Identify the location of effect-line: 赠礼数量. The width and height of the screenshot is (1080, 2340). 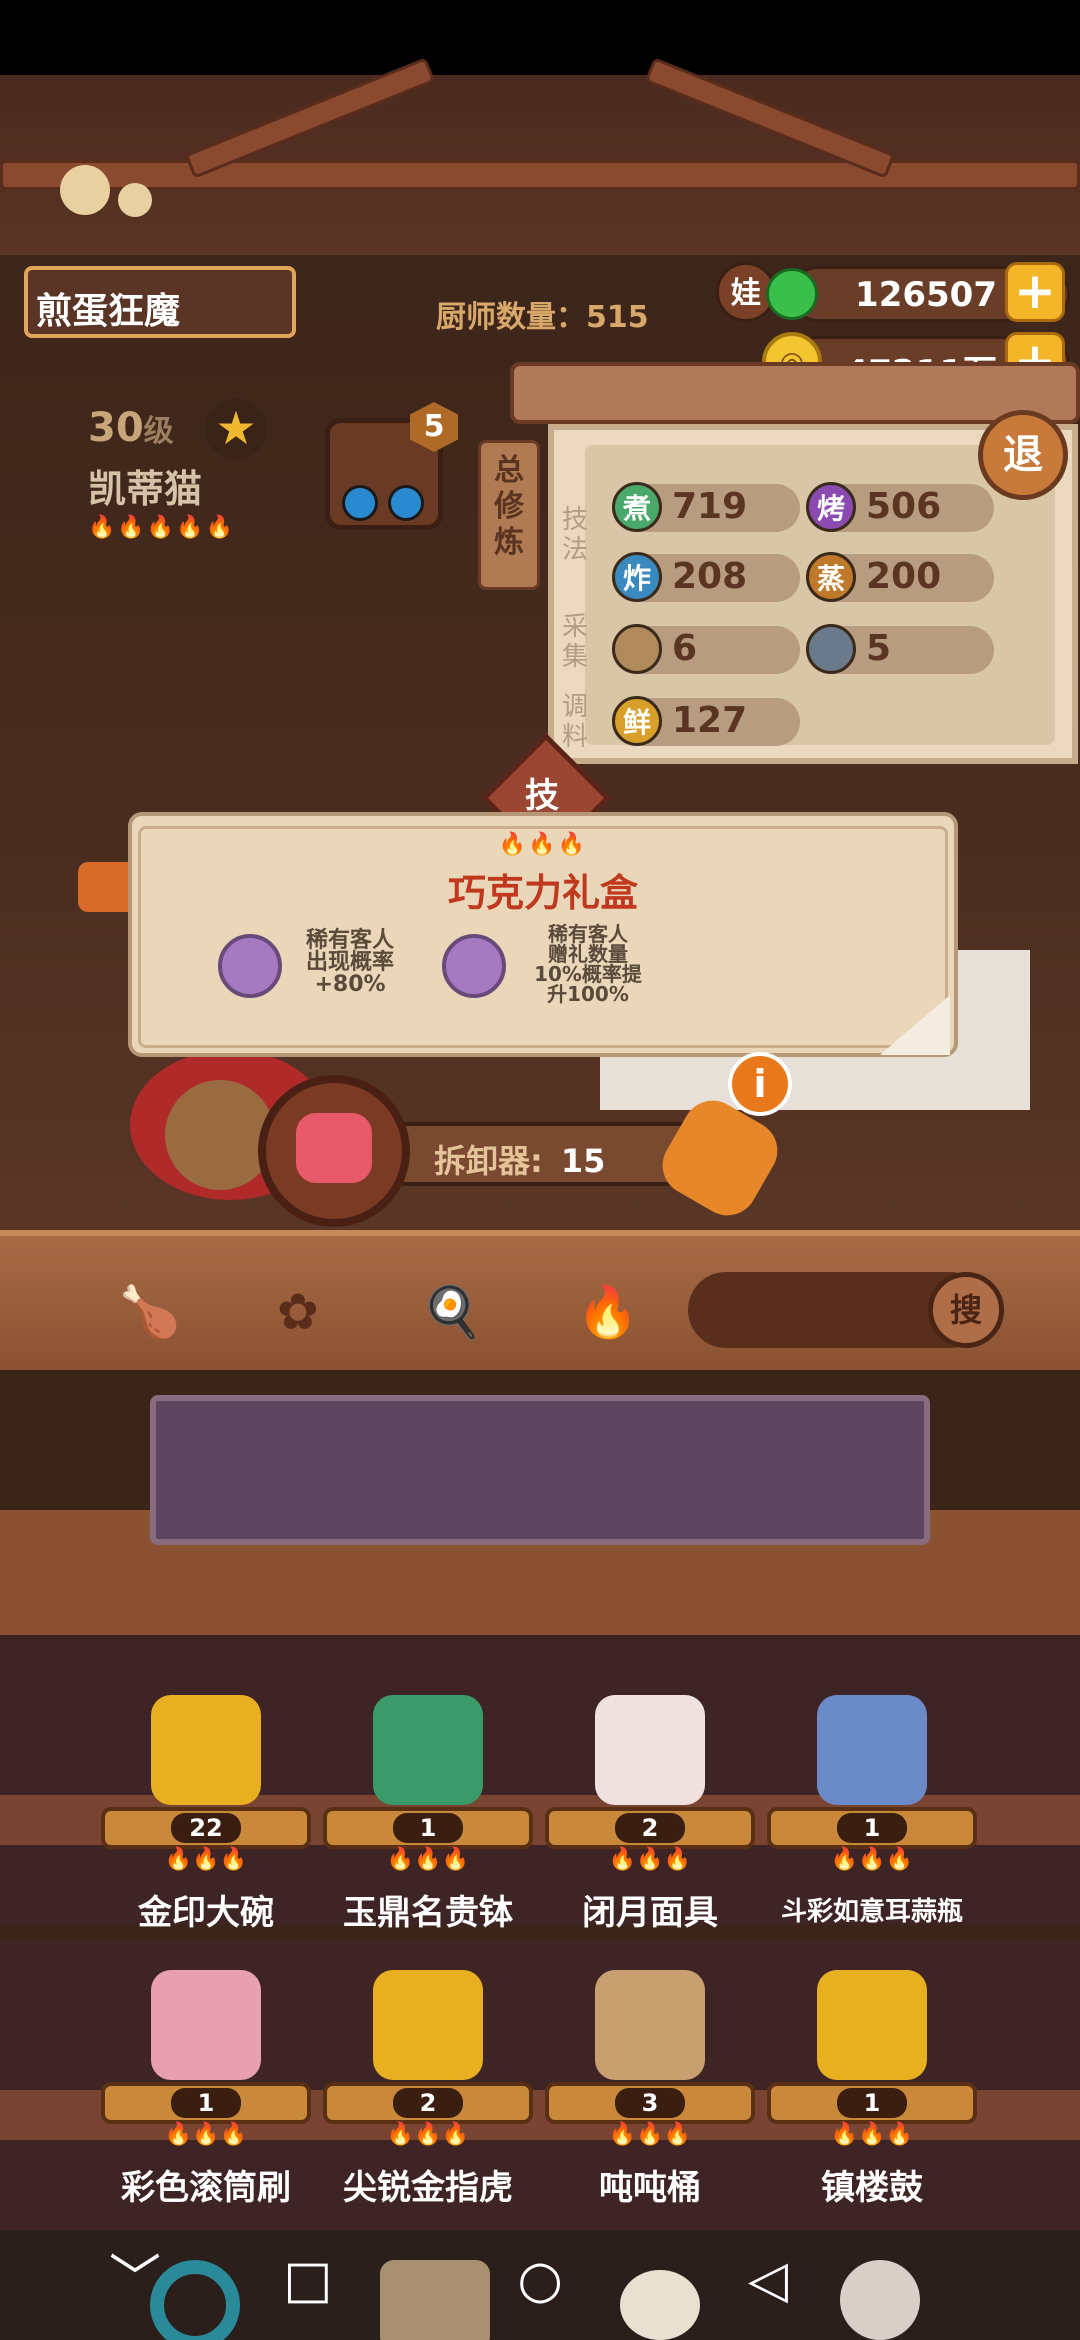
(588, 954).